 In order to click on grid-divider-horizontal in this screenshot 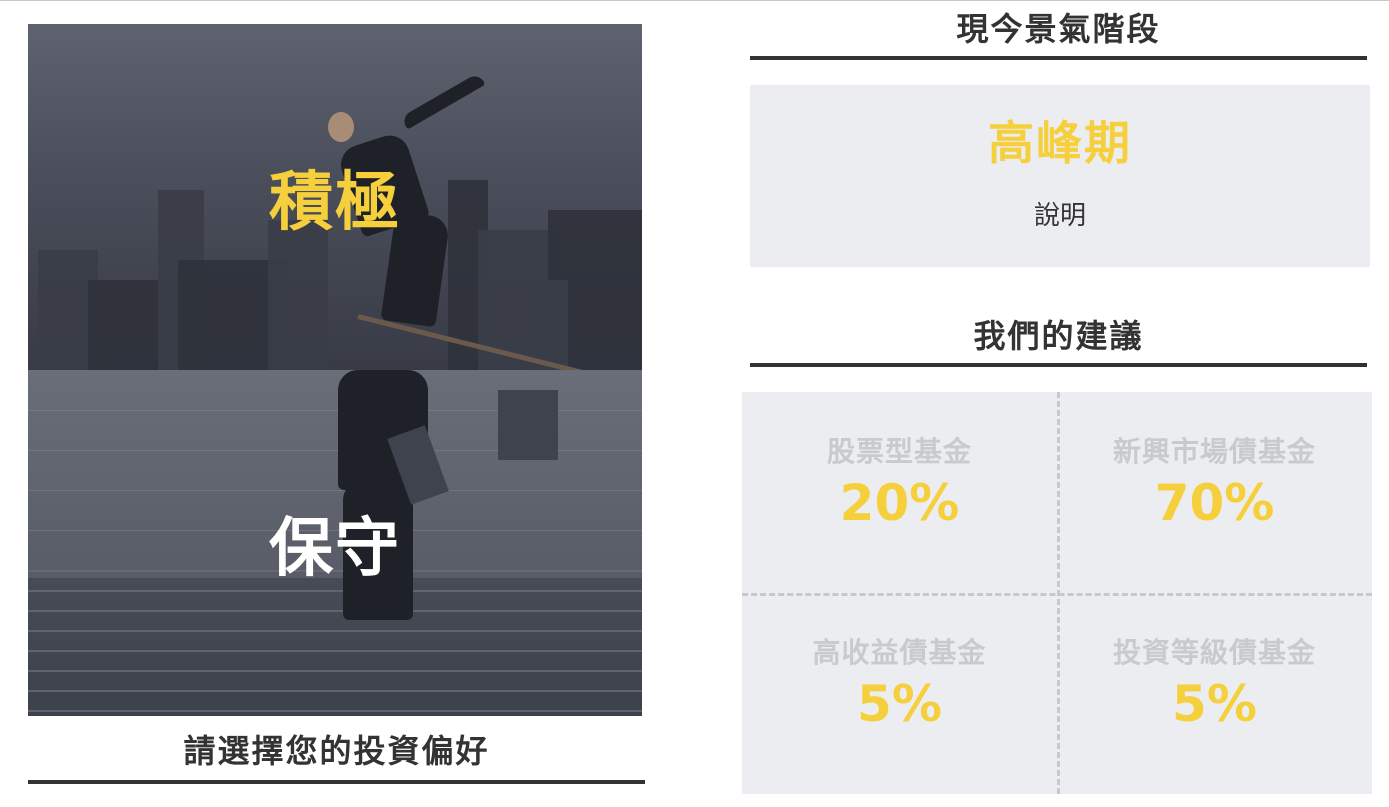, I will do `click(1057, 594)`.